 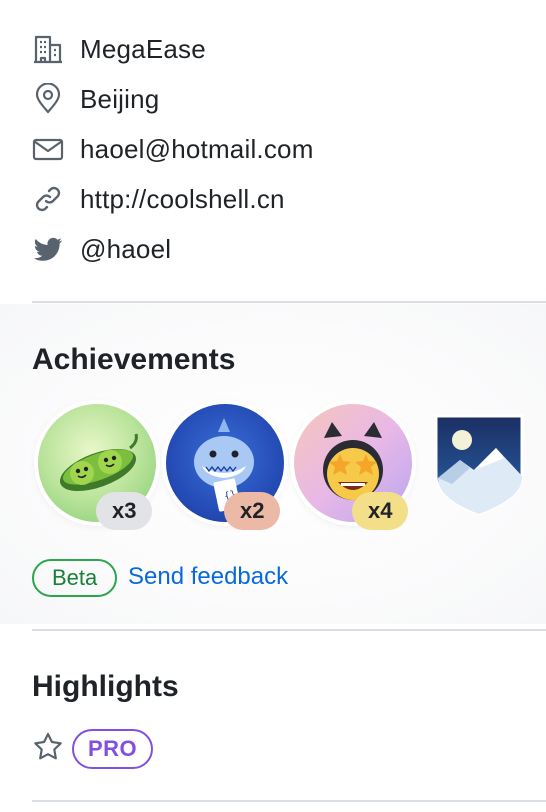 I want to click on beta-badge: Beta, so click(x=75, y=578).